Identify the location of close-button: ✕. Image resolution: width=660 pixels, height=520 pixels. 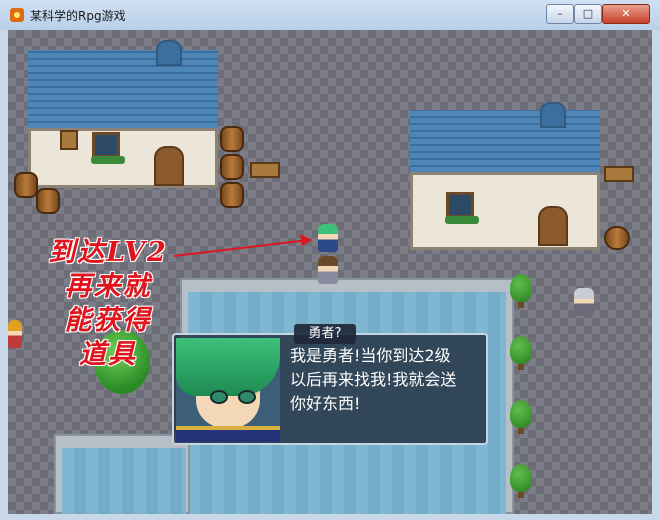
(626, 14).